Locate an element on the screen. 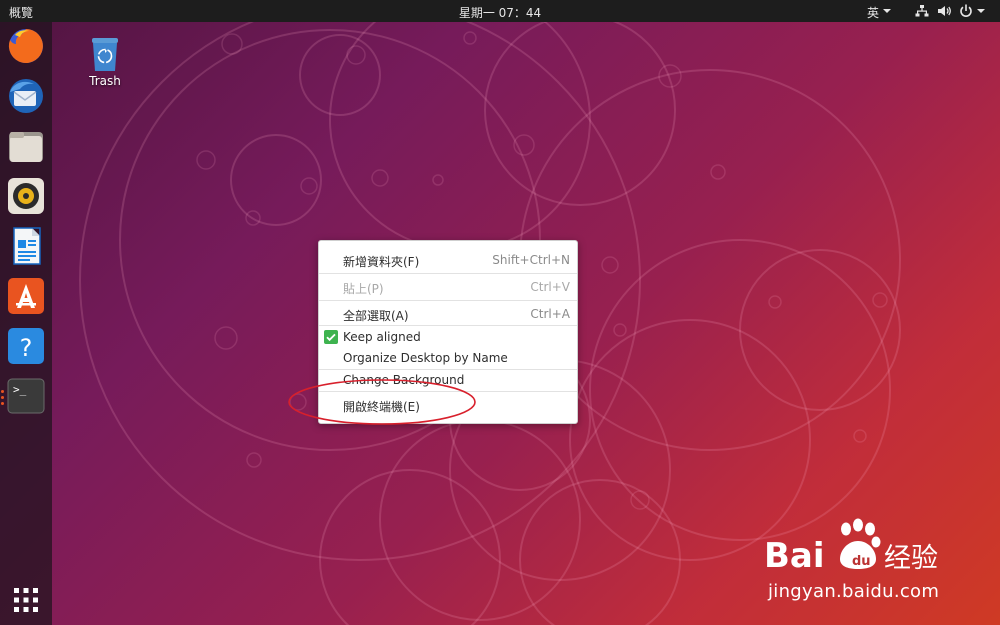 The image size is (1000, 625). svg-text: 经验 is located at coordinates (911, 558).